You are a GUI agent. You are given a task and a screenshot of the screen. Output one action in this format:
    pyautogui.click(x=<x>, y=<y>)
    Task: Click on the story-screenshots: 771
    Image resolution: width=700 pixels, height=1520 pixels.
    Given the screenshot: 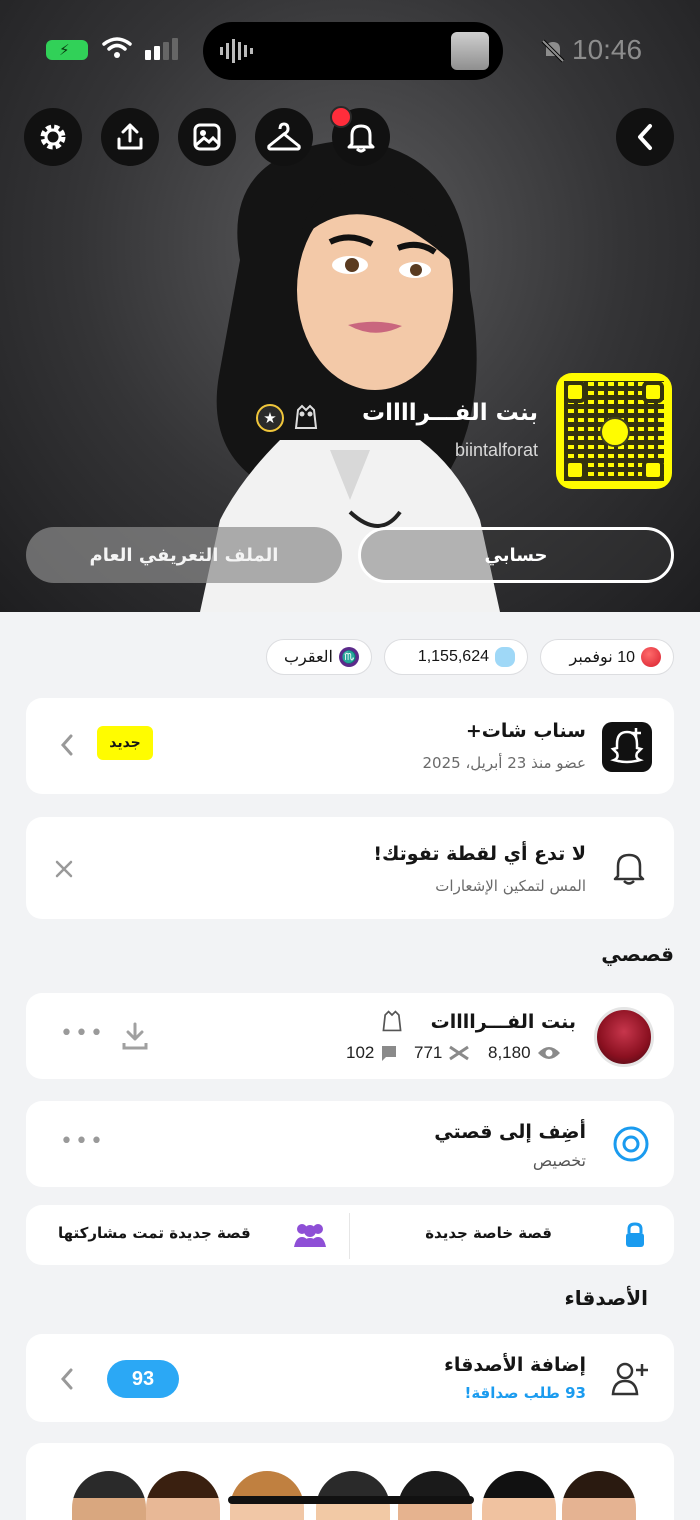 What is the action you would take?
    pyautogui.click(x=442, y=1053)
    